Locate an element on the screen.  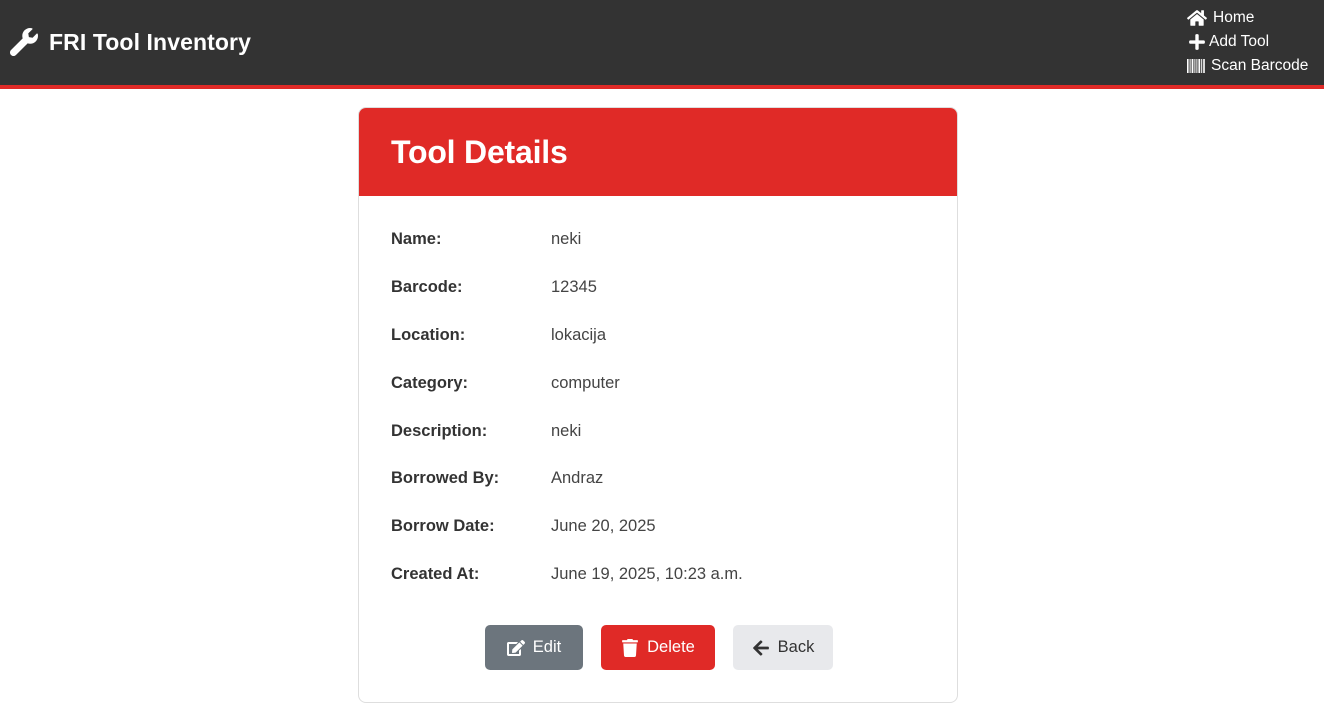
brand-title: FRI Tool Inventory is located at coordinates (150, 41).